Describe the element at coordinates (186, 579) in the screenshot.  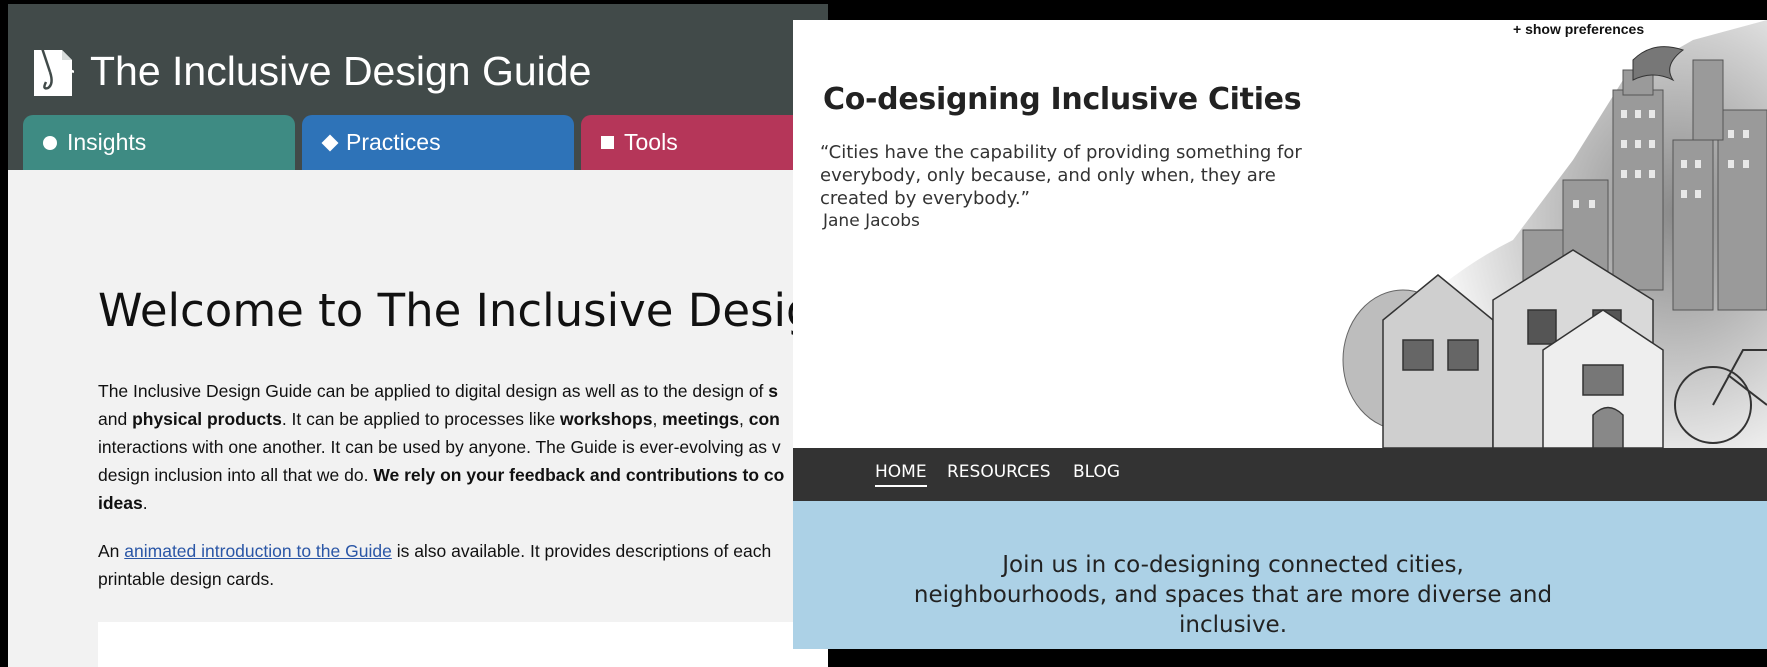
I see `animation-text: printable design cards.` at that location.